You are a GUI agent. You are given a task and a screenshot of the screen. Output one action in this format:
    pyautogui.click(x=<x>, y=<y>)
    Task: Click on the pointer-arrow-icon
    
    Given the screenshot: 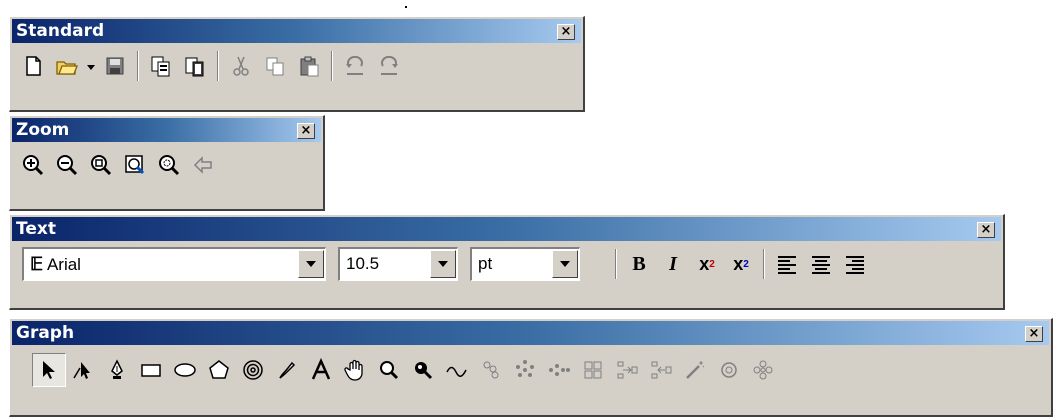 What is the action you would take?
    pyautogui.click(x=49, y=370)
    